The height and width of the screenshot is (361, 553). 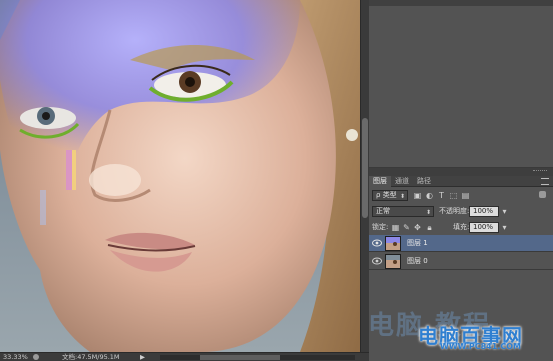 I want to click on panel-divider, so click(x=461, y=172).